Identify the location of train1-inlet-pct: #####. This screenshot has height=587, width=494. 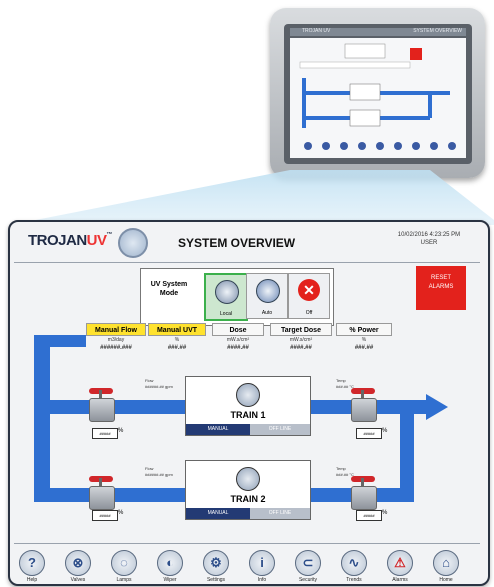
(105, 433).